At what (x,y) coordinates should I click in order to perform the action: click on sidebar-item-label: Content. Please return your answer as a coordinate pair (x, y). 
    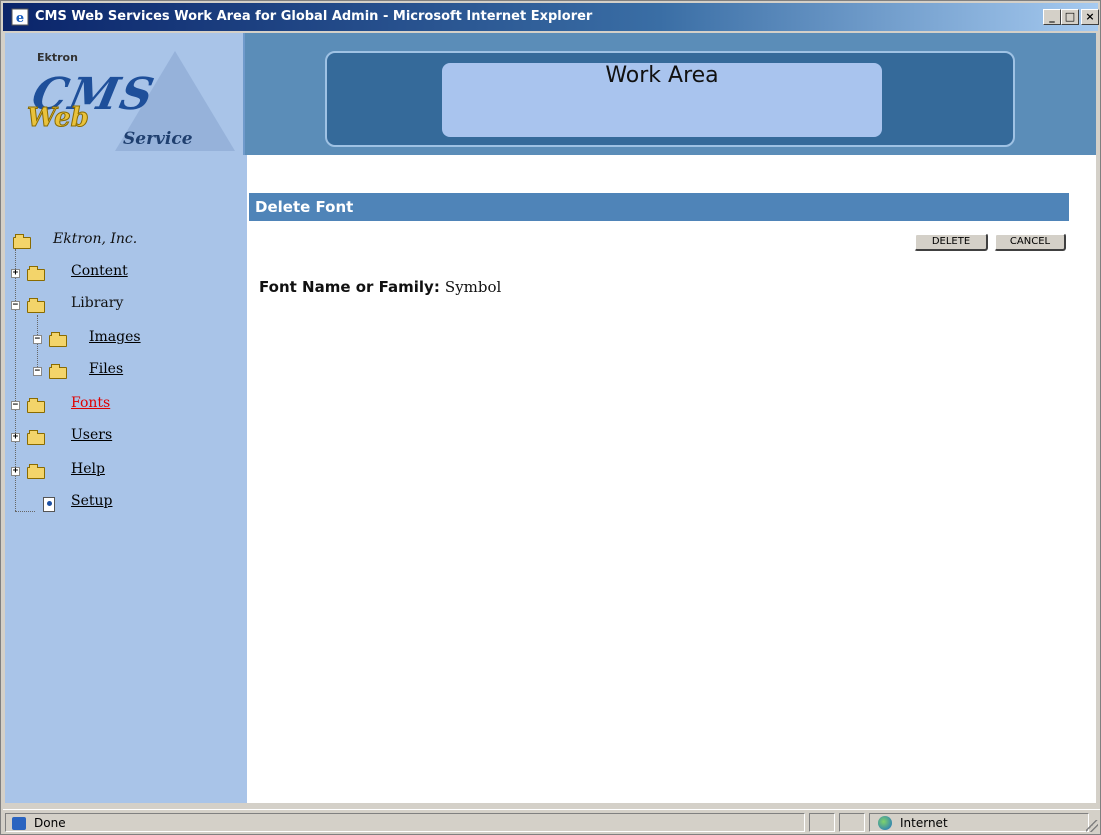
    Looking at the image, I should click on (99, 271).